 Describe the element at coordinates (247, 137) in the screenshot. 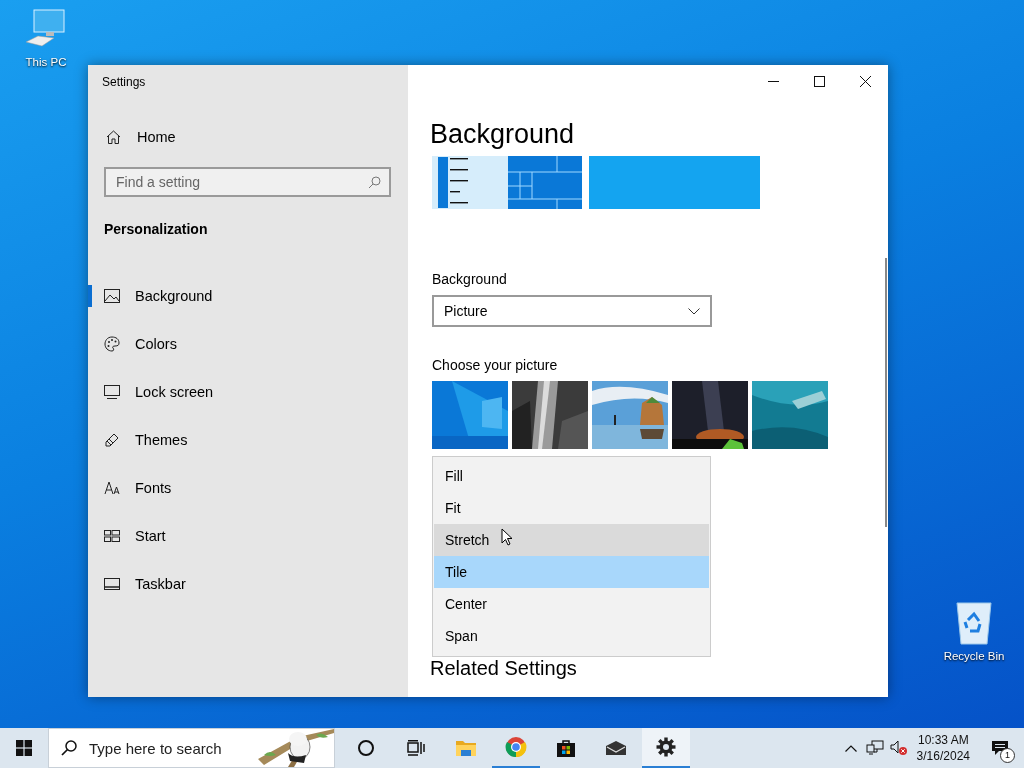

I see `home-link: Home` at that location.